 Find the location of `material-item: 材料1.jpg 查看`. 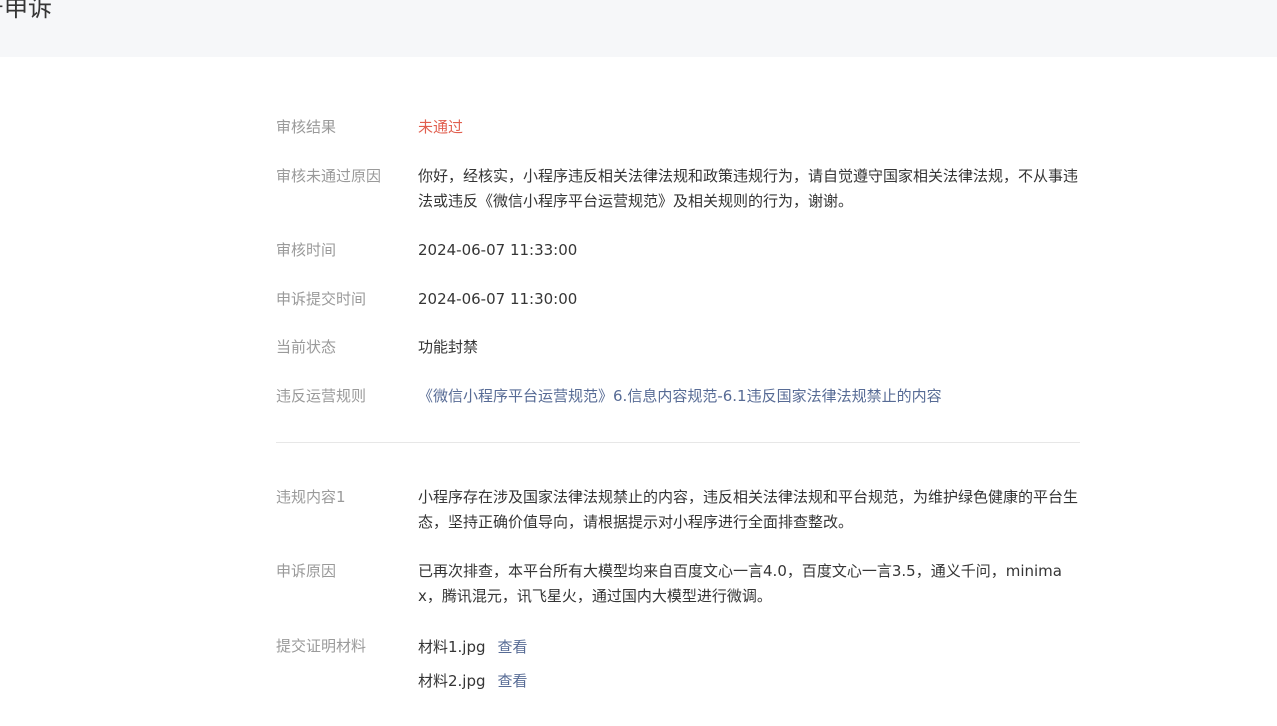

material-item: 材料1.jpg 查看 is located at coordinates (473, 647).